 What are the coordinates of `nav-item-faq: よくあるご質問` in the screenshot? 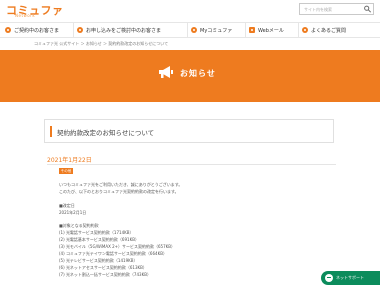 It's located at (329, 30).